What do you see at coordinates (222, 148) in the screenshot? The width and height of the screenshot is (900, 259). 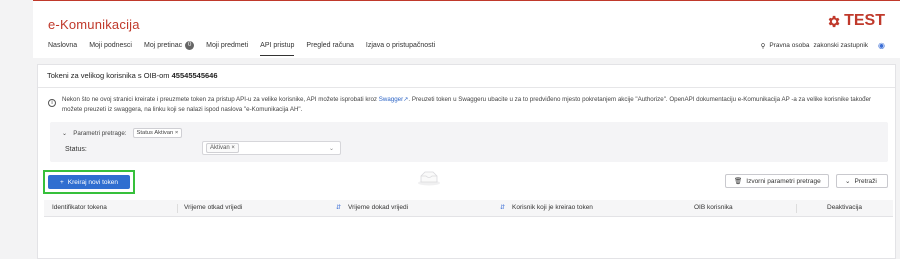 I see `status-tag: Aktivan ×` at bounding box center [222, 148].